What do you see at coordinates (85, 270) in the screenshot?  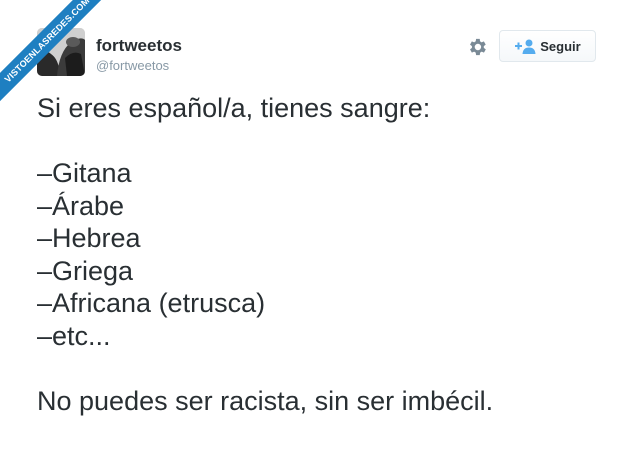 I see `tweet-line: –Griega` at bounding box center [85, 270].